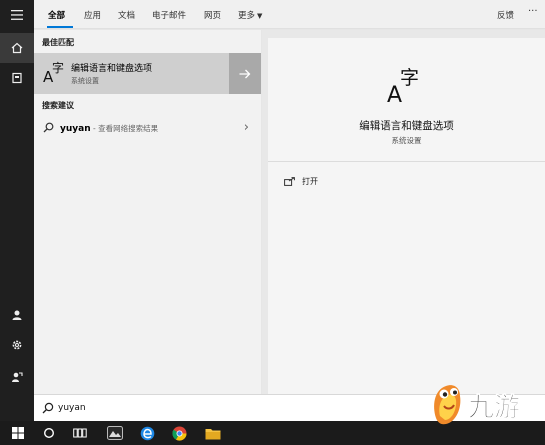 The width and height of the screenshot is (545, 445). Describe the element at coordinates (17, 345) in the screenshot. I see `gear-icon` at that location.